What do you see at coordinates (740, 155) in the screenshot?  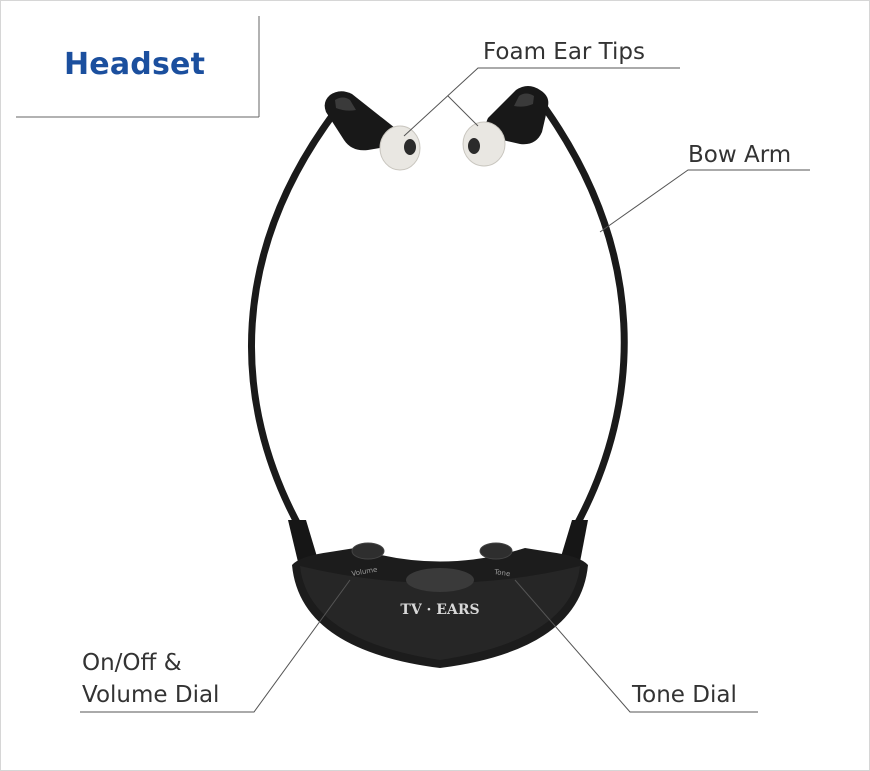 I see `bow-arm-label: Bow Arm` at bounding box center [740, 155].